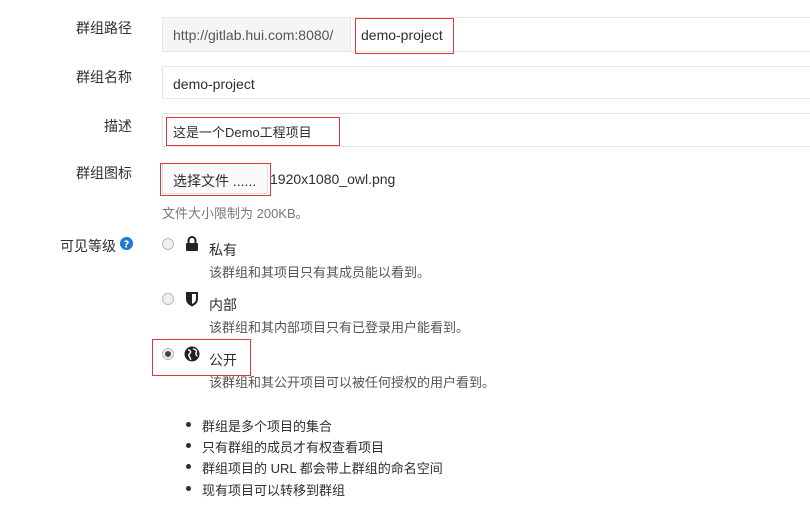  What do you see at coordinates (168, 299) in the screenshot?
I see `radio-internal` at bounding box center [168, 299].